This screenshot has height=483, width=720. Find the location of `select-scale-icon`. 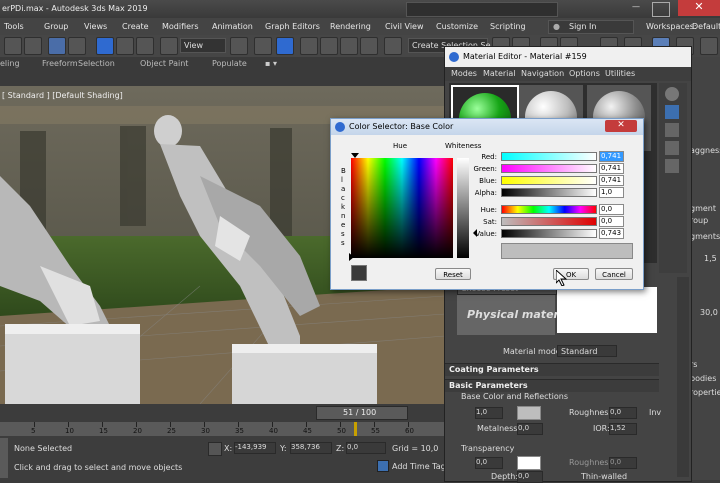

select-scale-icon is located at coordinates (145, 46).